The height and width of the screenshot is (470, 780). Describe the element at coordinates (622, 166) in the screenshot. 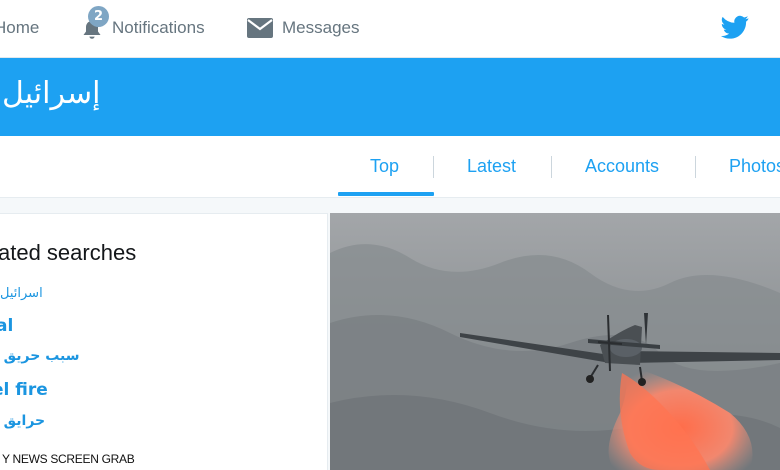

I see `tab-accounts: Accounts` at that location.